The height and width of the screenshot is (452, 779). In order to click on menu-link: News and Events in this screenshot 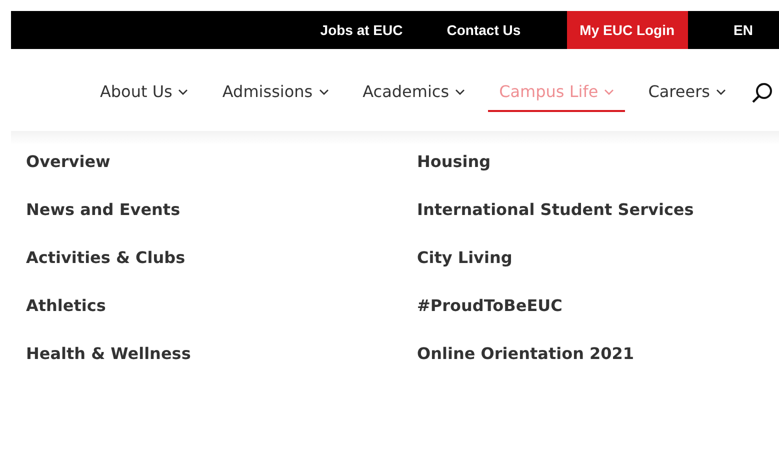, I will do `click(103, 210)`.